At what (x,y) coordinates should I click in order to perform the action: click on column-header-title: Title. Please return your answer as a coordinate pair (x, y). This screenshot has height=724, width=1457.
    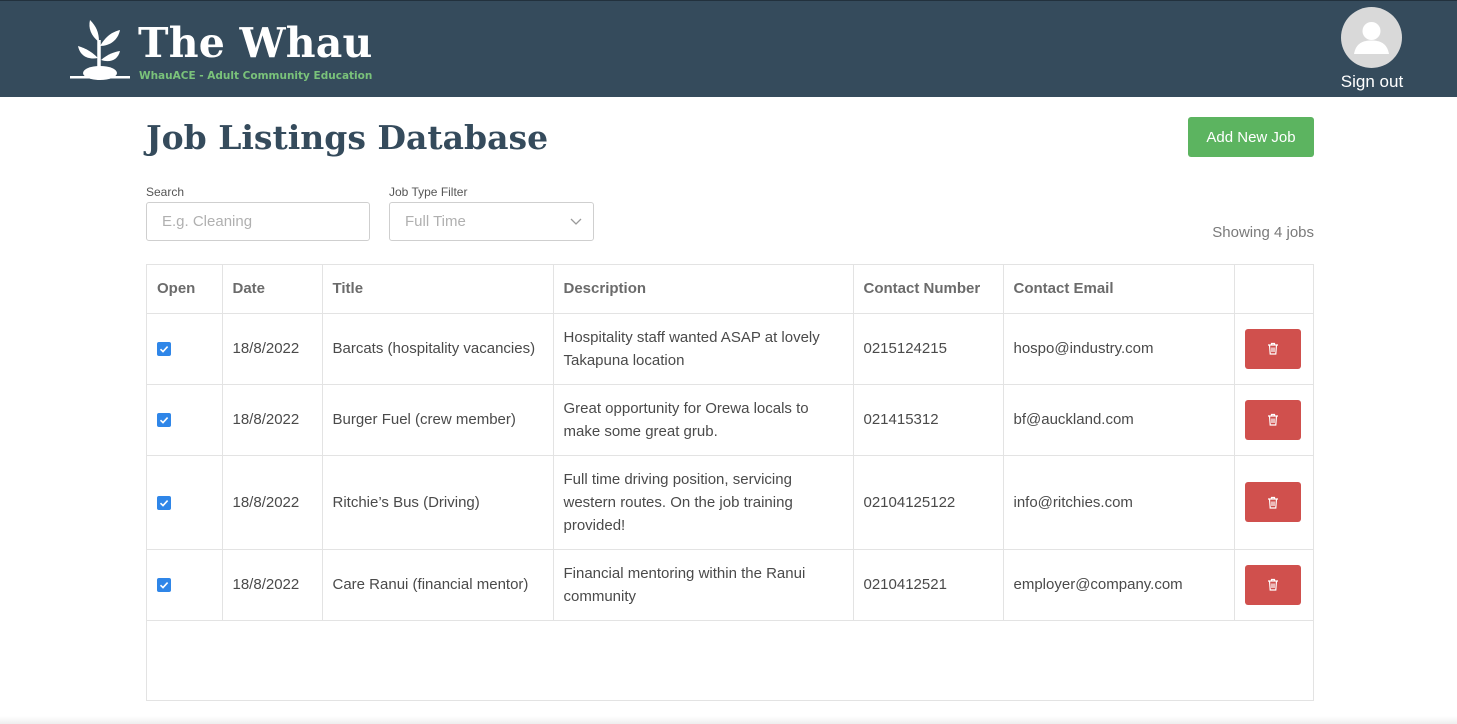
    Looking at the image, I should click on (438, 289).